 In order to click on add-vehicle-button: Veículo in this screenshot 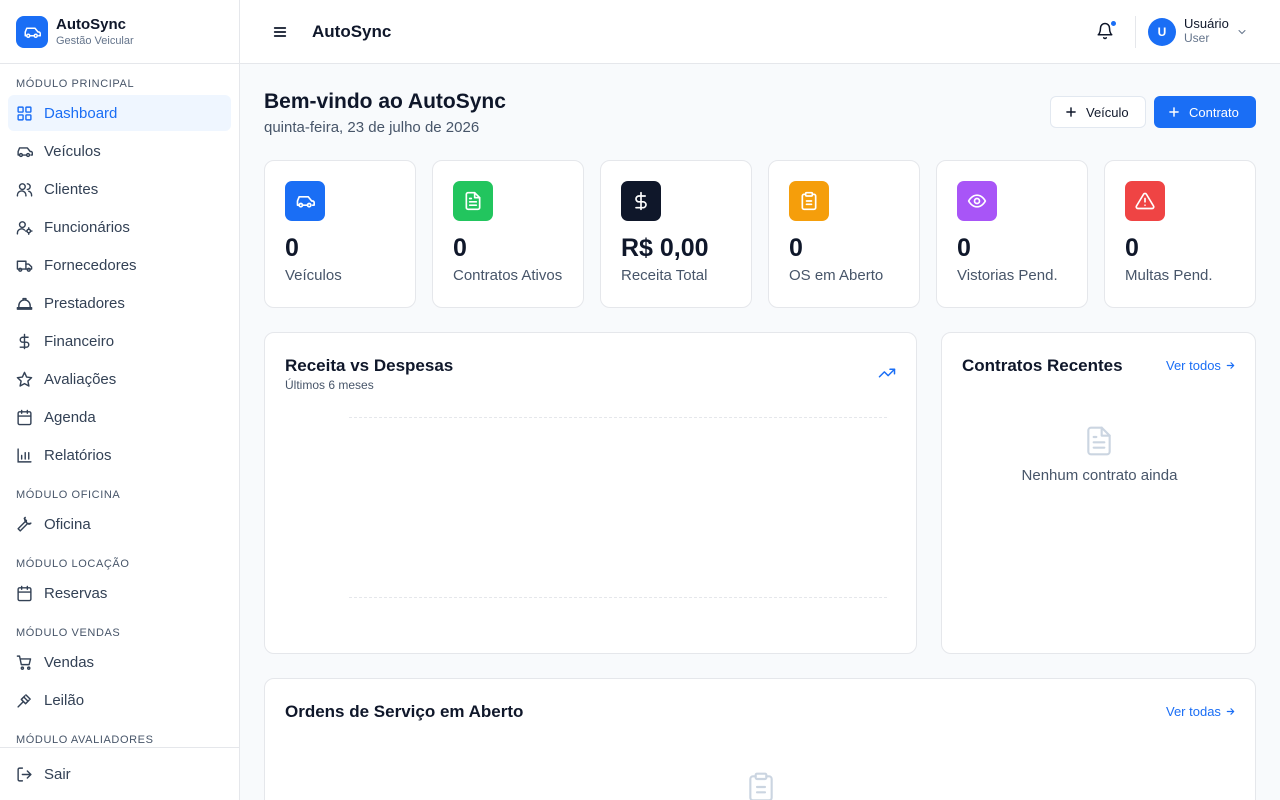, I will do `click(1098, 112)`.